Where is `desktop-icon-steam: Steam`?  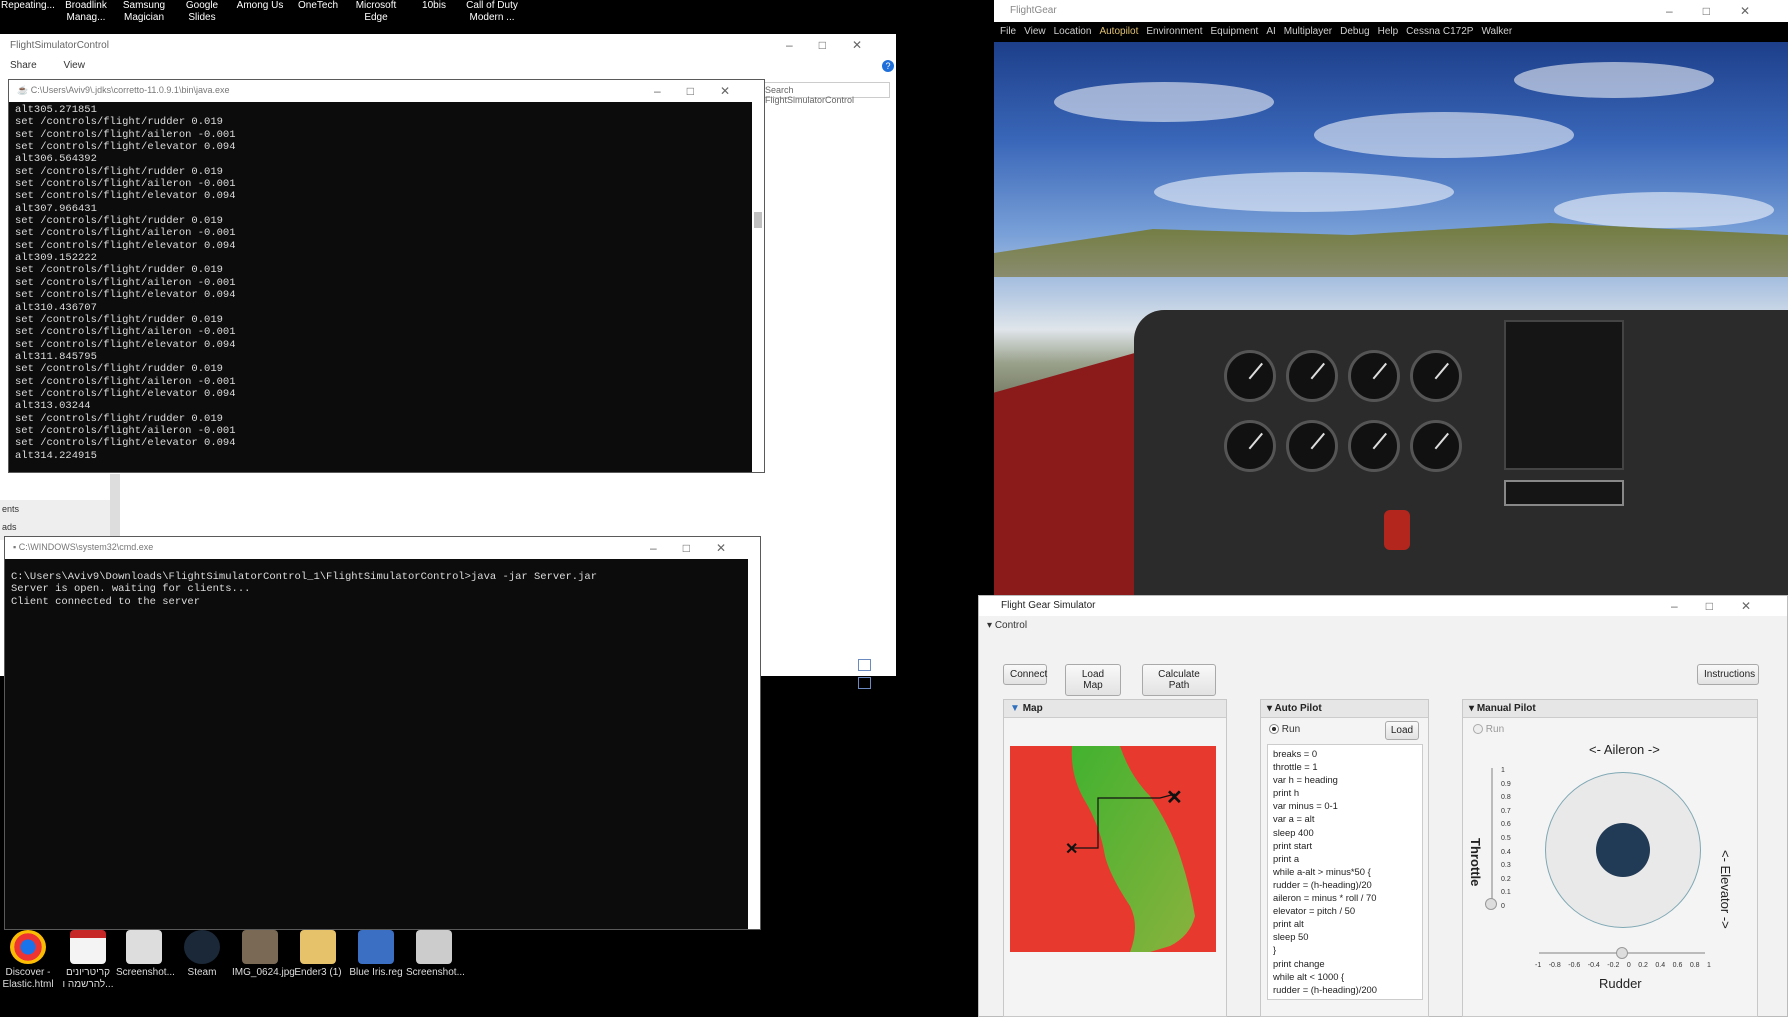 desktop-icon-steam: Steam is located at coordinates (202, 954).